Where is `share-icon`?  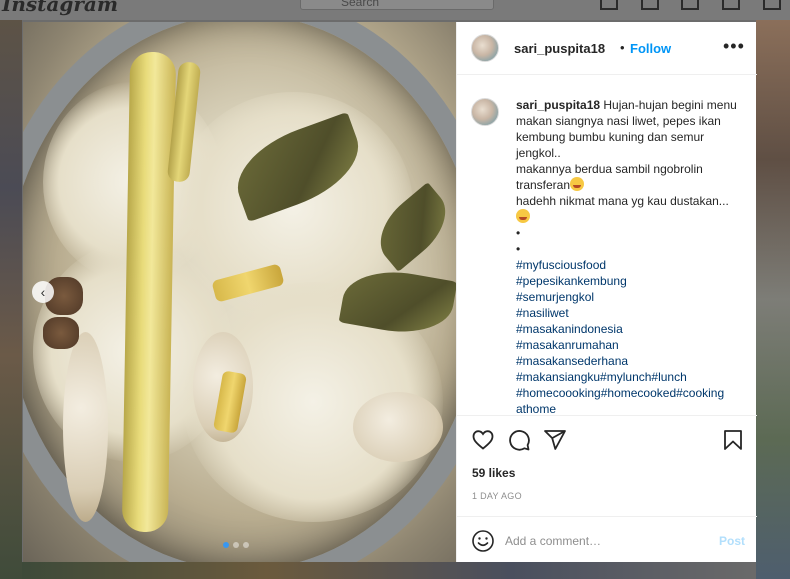 share-icon is located at coordinates (555, 440).